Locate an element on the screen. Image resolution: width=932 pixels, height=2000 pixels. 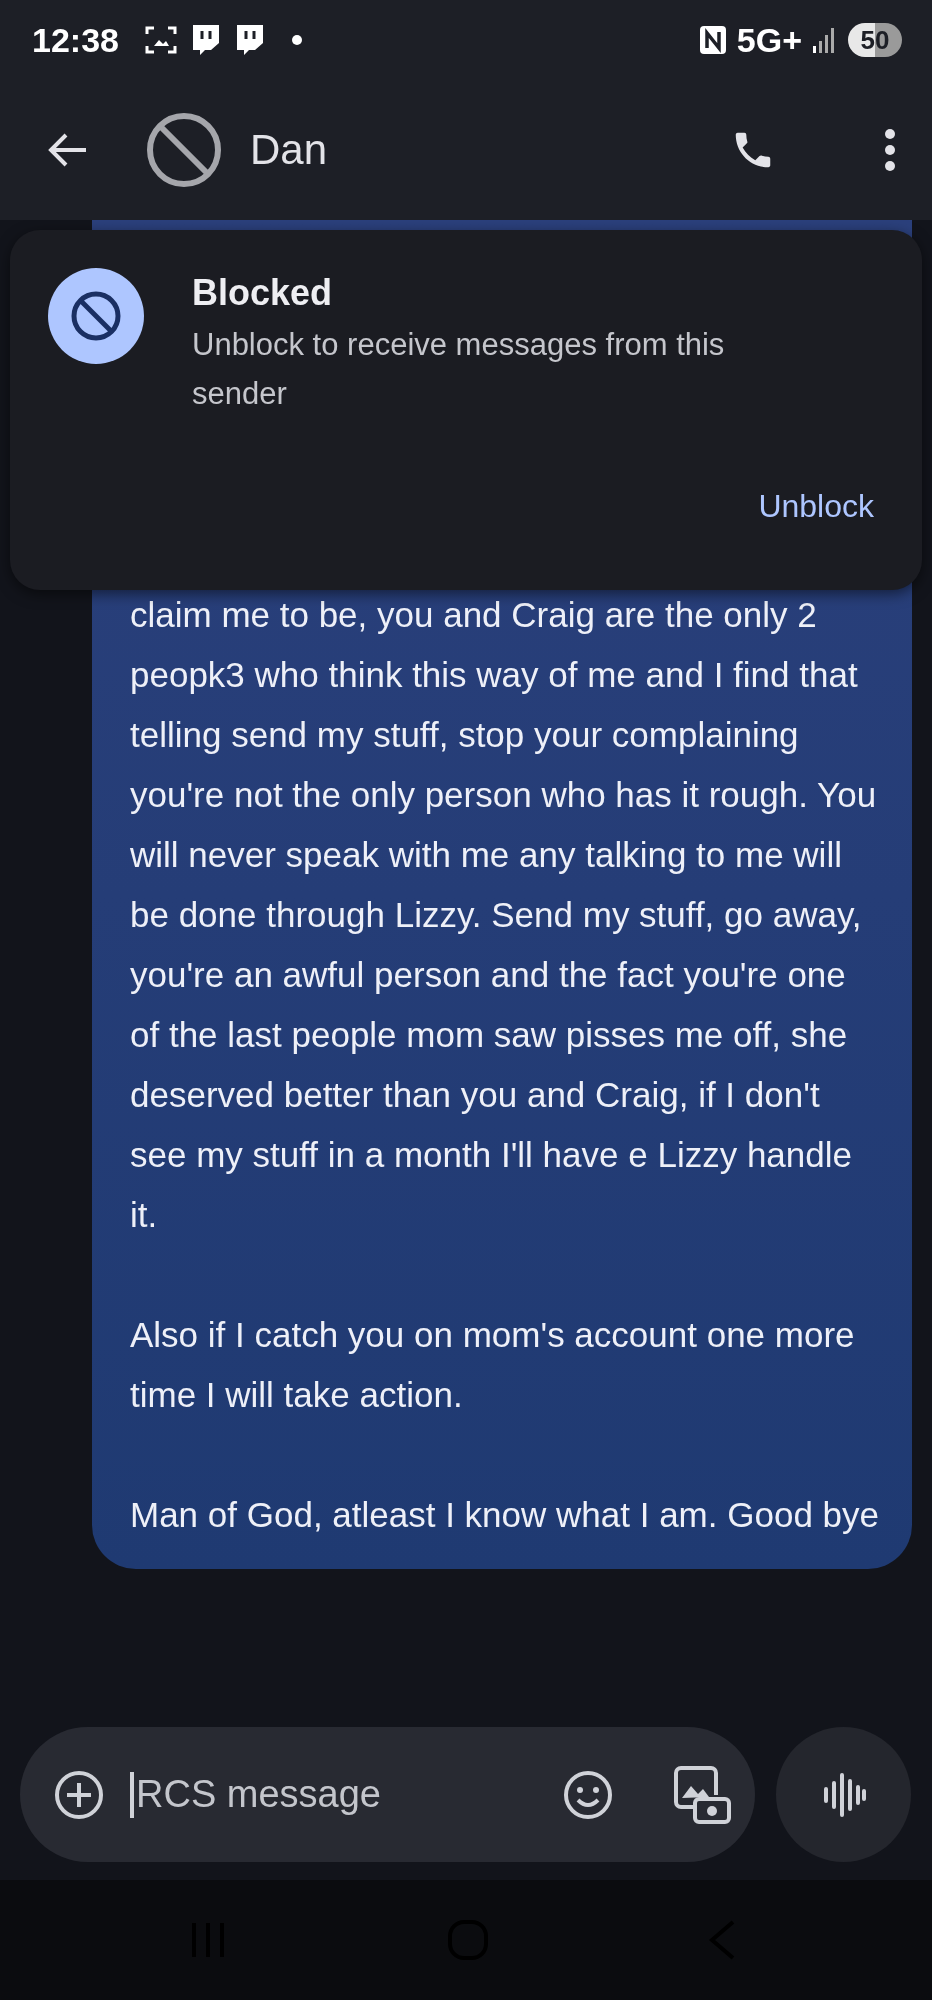
battery-level: 50 is located at coordinates (875, 40).